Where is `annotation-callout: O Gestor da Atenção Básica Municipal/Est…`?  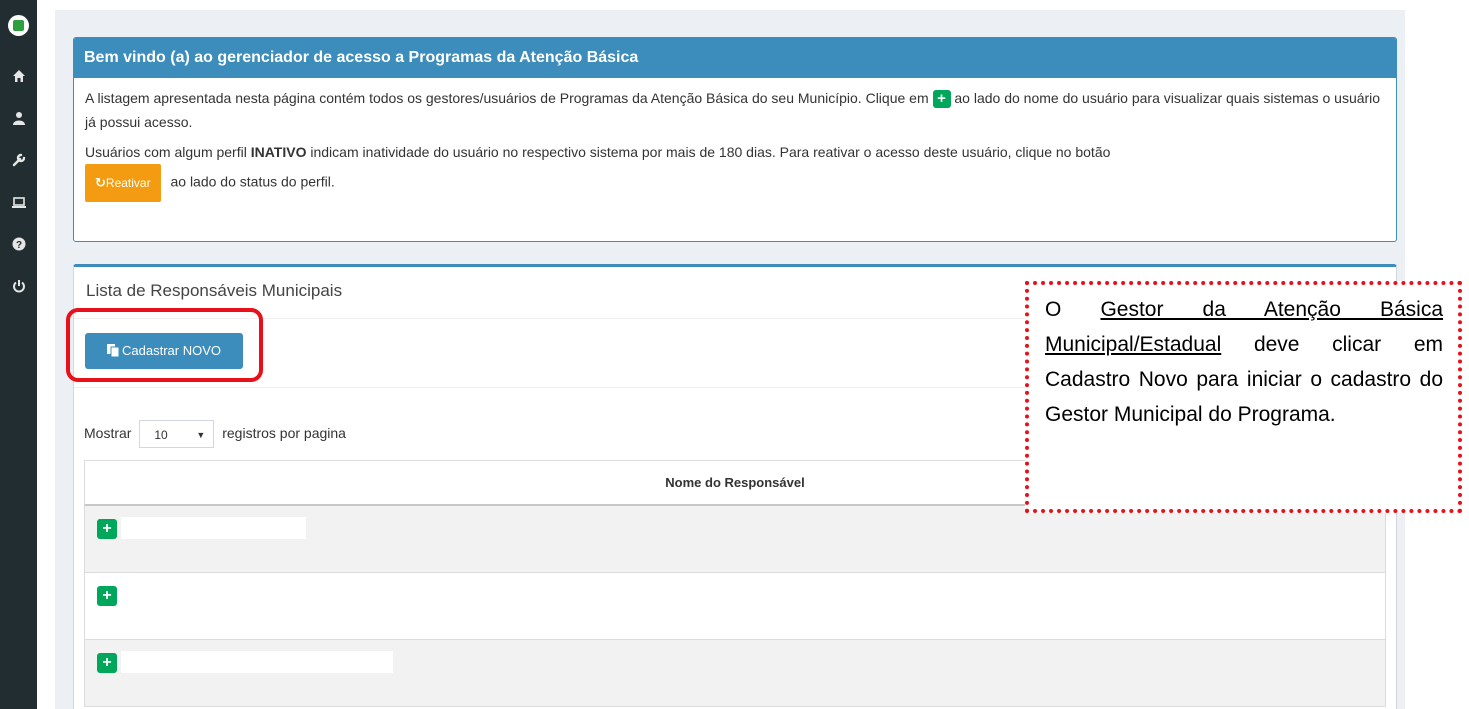
annotation-callout: O Gestor da Atenção Básica Municipal/Est… is located at coordinates (1243, 397).